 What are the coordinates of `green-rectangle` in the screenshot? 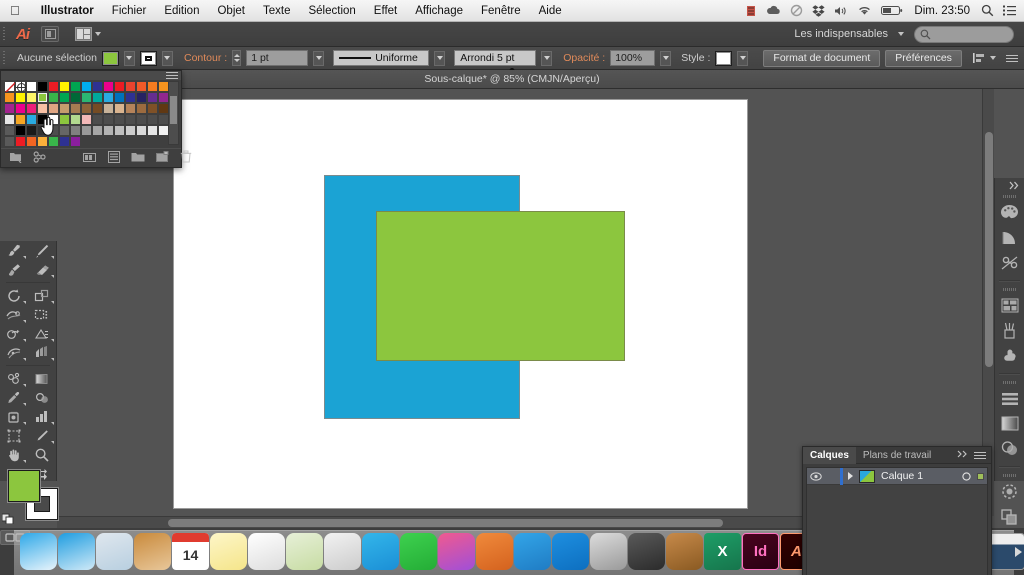 It's located at (500, 286).